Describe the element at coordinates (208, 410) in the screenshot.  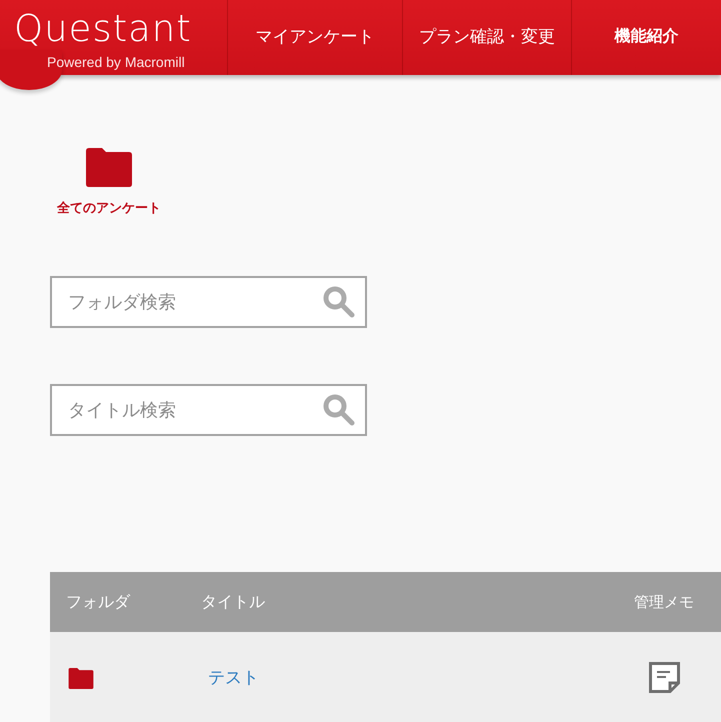
I see `search-field: タイトル検索` at that location.